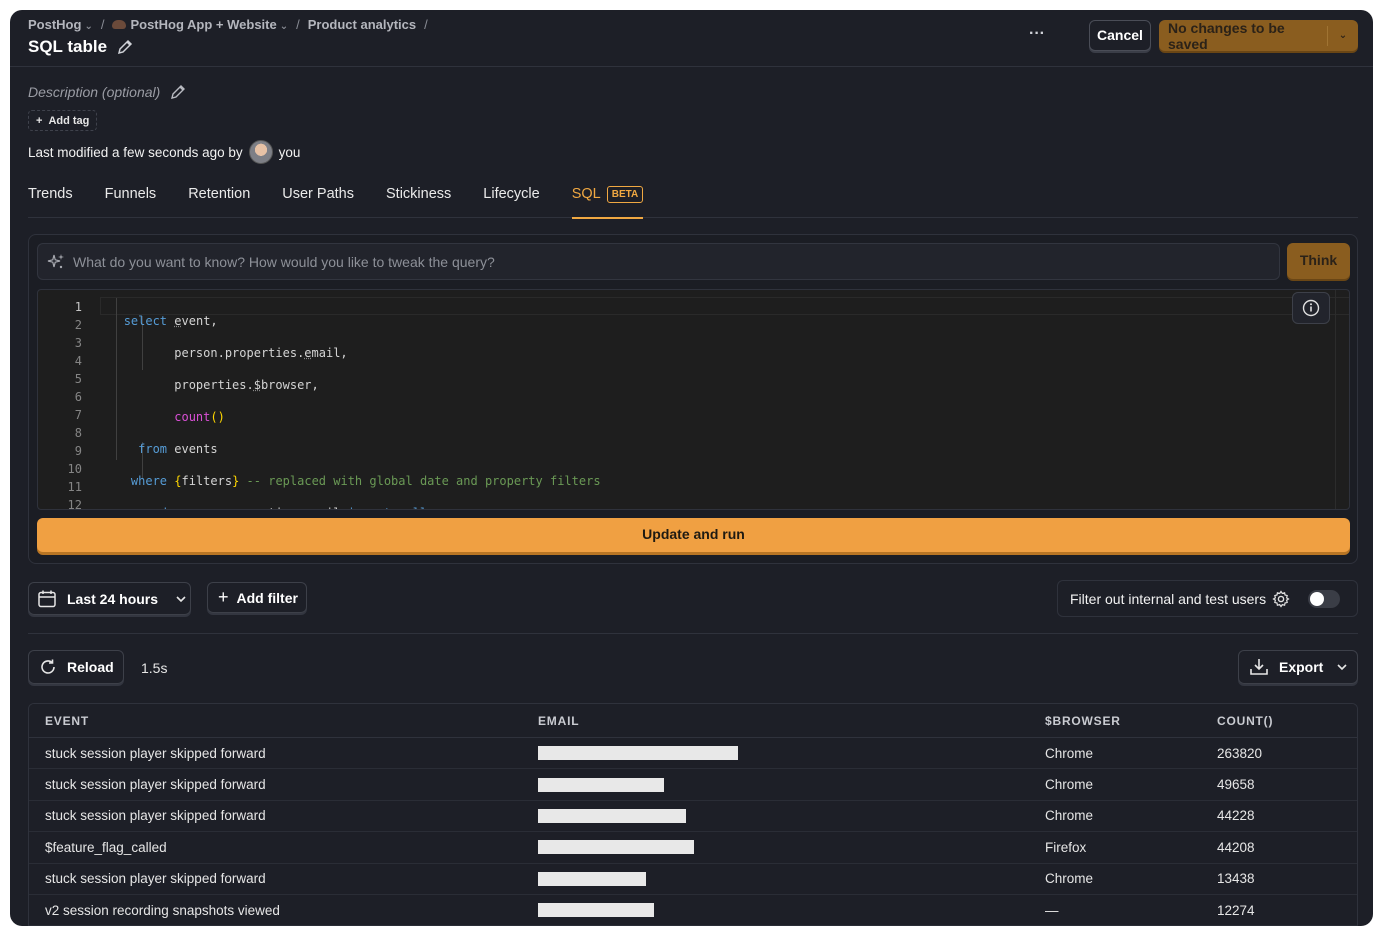 The image size is (1383, 936). Describe the element at coordinates (1066, 847) in the screenshot. I see `cell-browser: Firefox` at that location.